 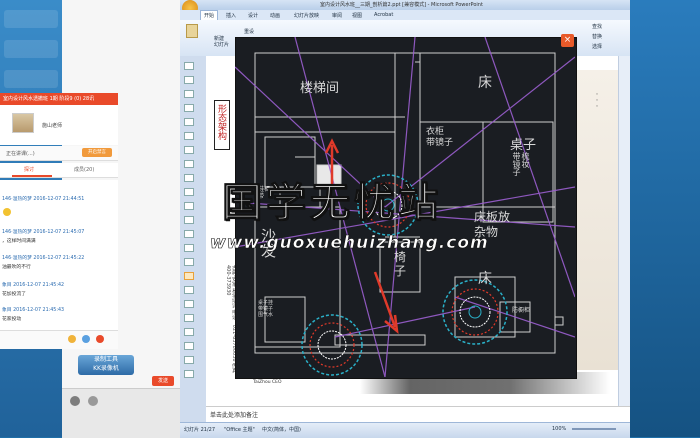 What do you see at coordinates (59, 99) in the screenshot?
I see `chat-title: 室内设计风水透撤班 1期 阶段9 (0) 28讯` at bounding box center [59, 99].